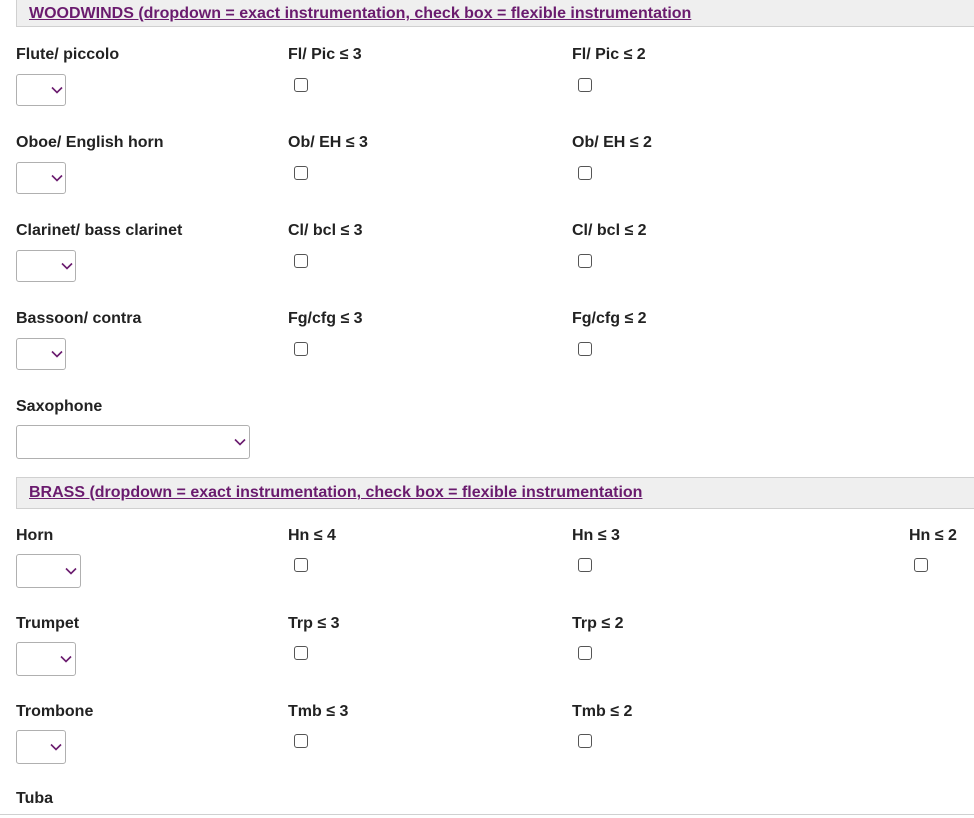 The height and width of the screenshot is (818, 974). I want to click on flute-opt1-label: Fl/ Pic ≤ 3, so click(325, 54).